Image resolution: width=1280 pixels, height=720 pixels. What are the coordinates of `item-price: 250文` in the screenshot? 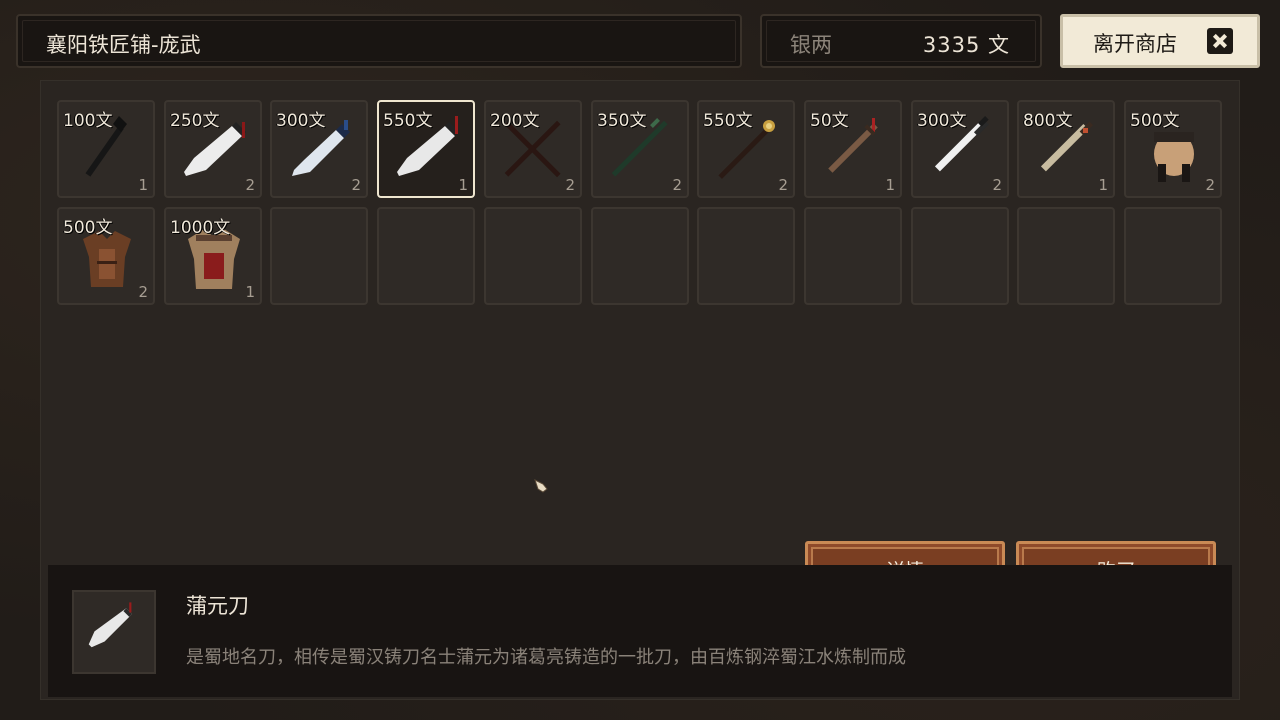 It's located at (195, 121).